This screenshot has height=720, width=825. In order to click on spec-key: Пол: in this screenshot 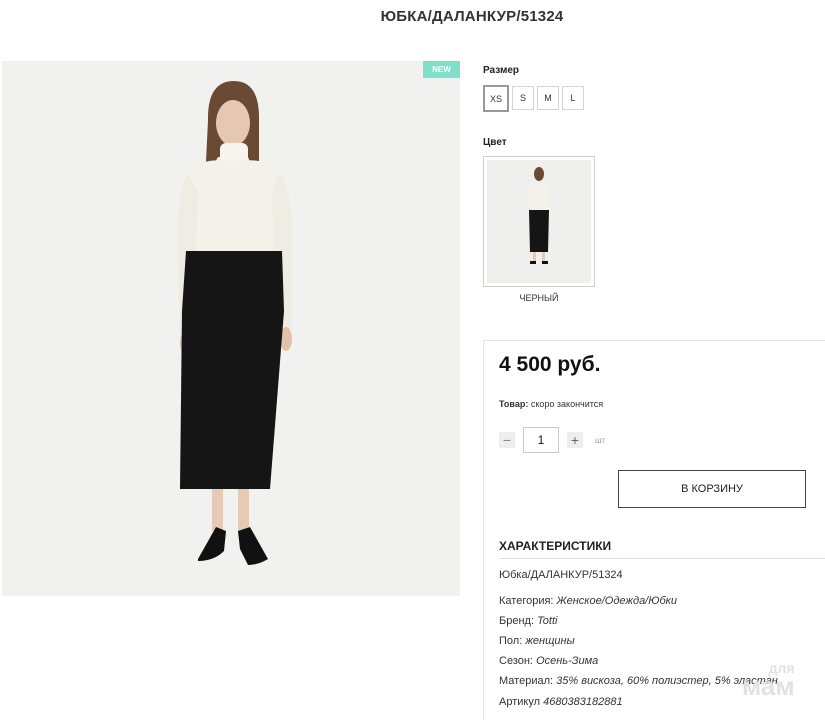, I will do `click(511, 641)`.